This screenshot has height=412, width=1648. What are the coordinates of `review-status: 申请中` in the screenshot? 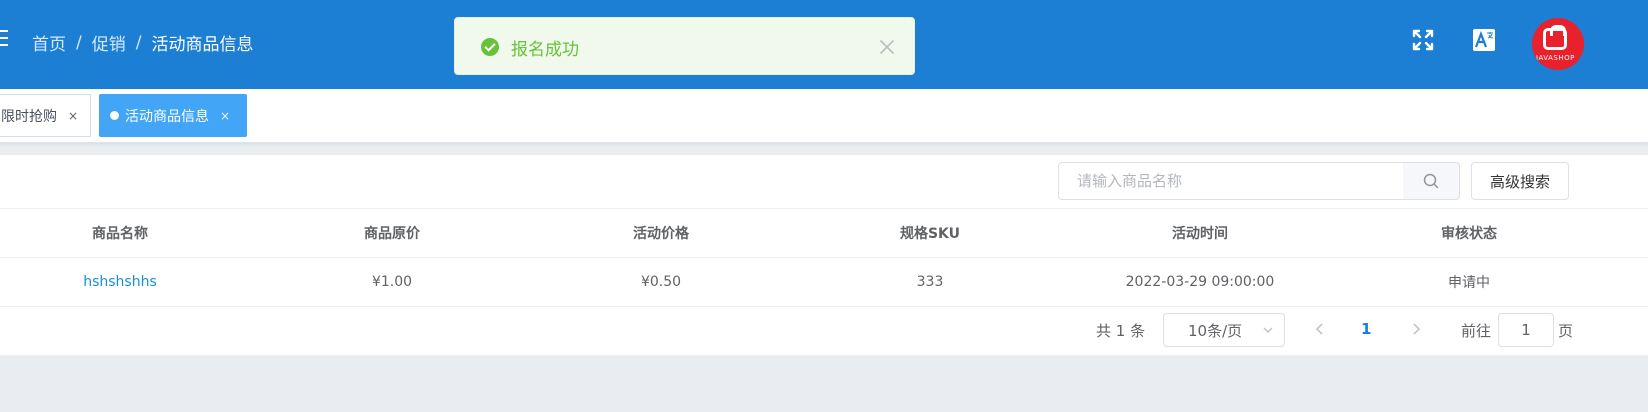 It's located at (1469, 283).